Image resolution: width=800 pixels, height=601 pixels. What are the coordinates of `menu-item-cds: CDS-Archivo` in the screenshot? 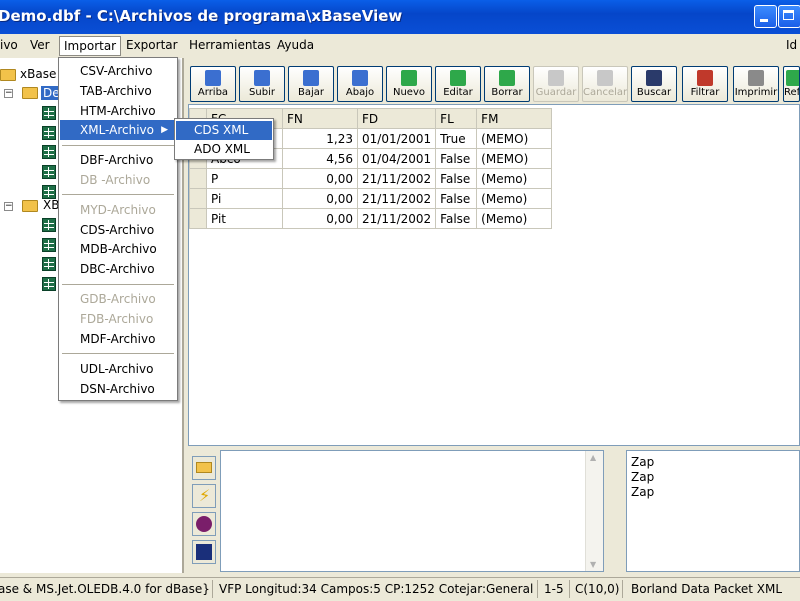 It's located at (118, 230).